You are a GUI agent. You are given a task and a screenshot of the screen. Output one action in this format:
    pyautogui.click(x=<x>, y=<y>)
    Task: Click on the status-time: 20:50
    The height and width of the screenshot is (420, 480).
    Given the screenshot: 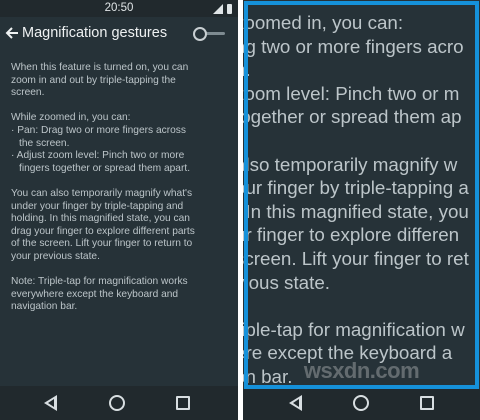 What is the action you would take?
    pyautogui.click(x=119, y=8)
    